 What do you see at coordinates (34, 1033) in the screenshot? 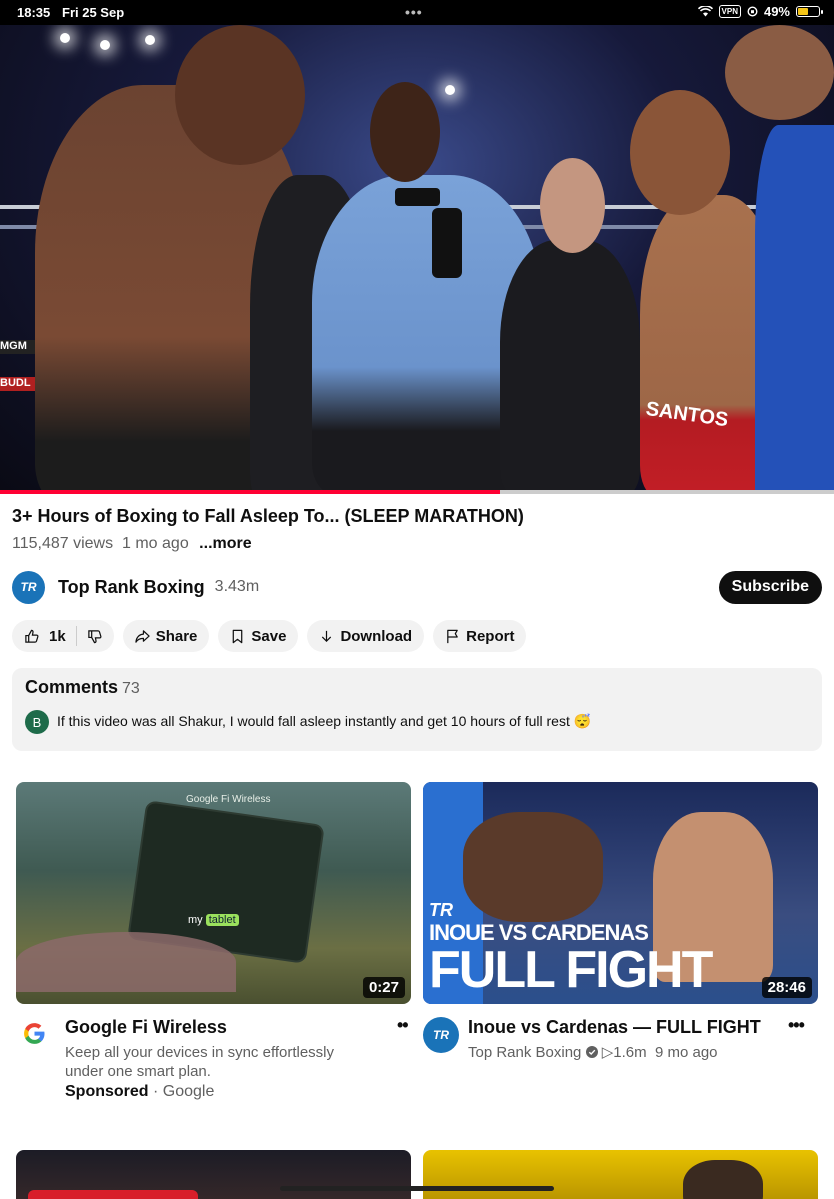
I see `google-logo-icon` at bounding box center [34, 1033].